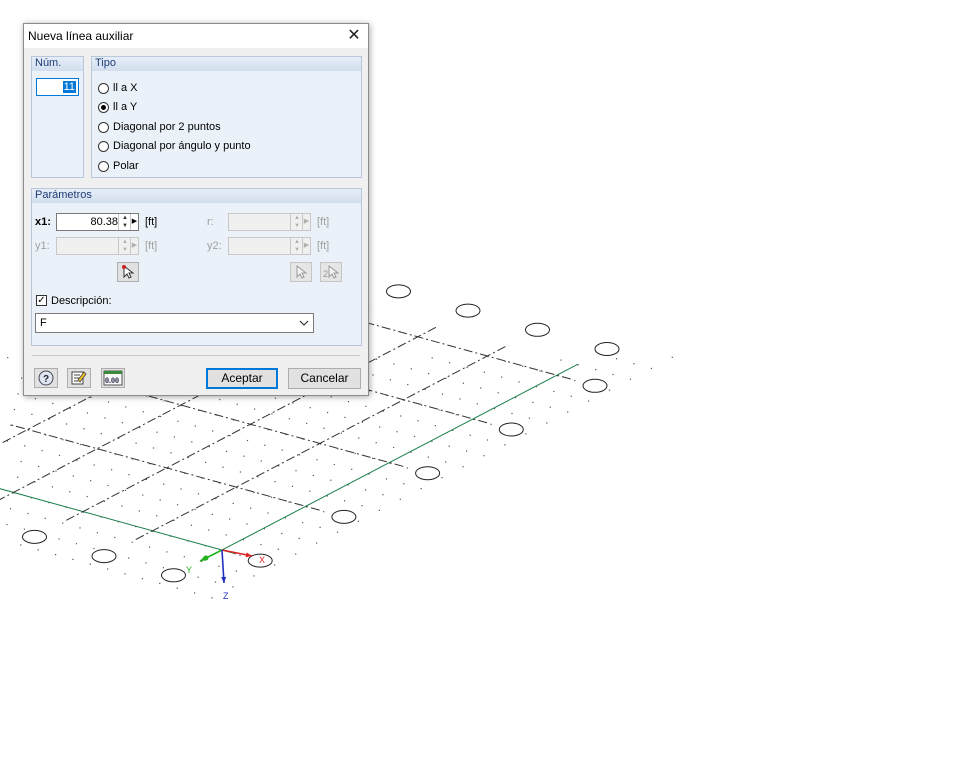  I want to click on radio-polar: Polar, so click(118, 166).